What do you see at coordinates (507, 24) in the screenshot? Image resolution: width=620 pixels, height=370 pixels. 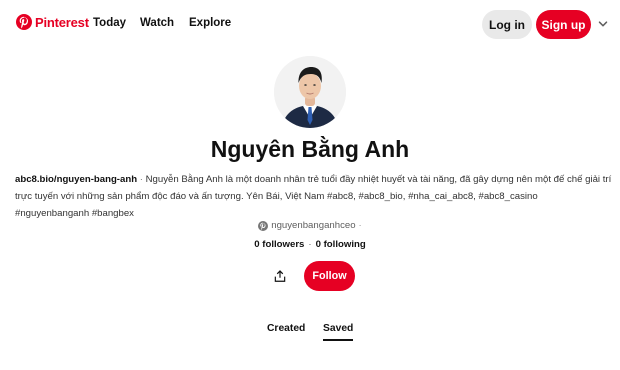 I see `login-button: Log in` at bounding box center [507, 24].